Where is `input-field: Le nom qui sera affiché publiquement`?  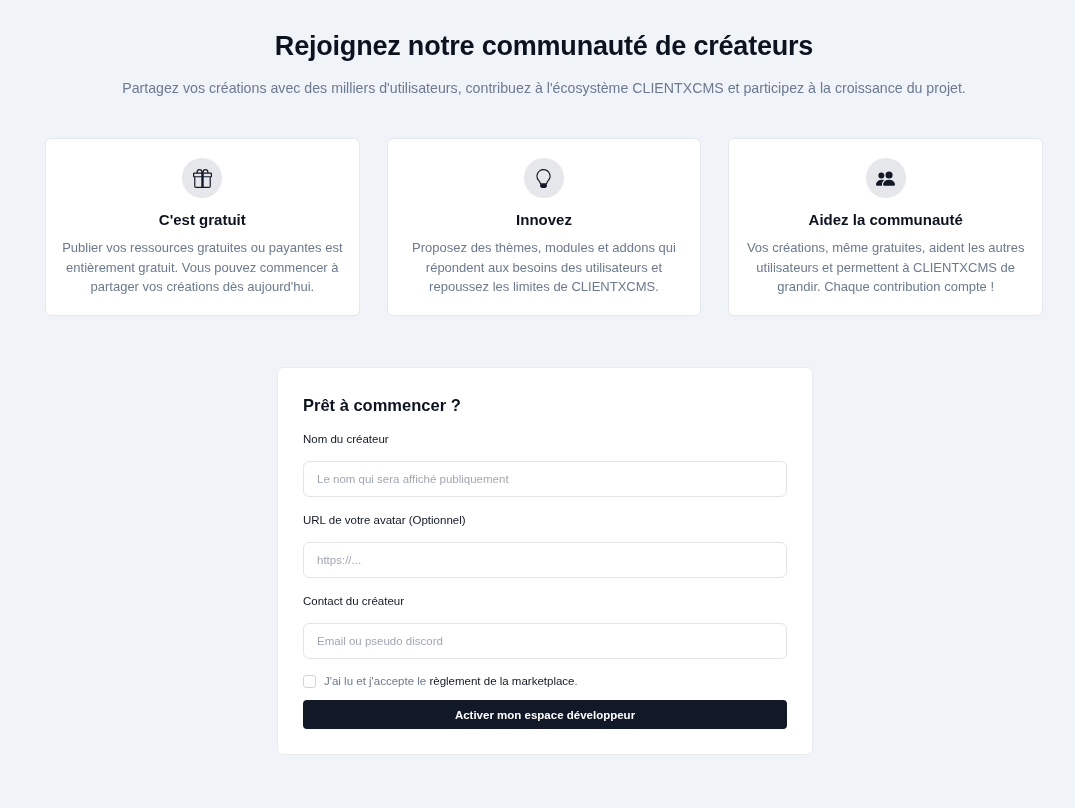 input-field: Le nom qui sera affiché publiquement is located at coordinates (545, 479).